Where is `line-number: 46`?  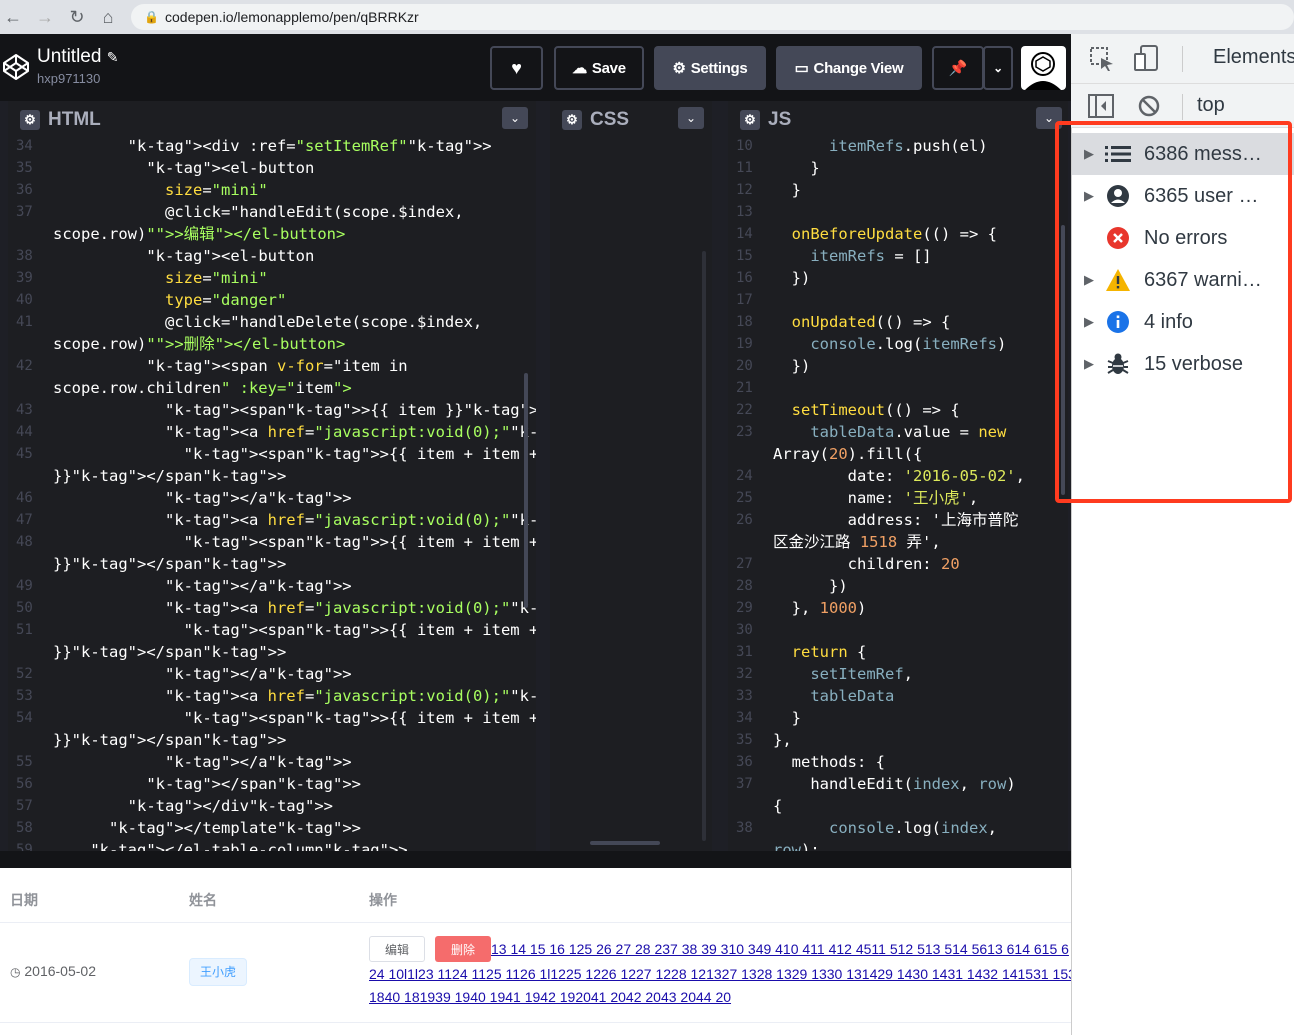
line-number: 46 is located at coordinates (24, 498).